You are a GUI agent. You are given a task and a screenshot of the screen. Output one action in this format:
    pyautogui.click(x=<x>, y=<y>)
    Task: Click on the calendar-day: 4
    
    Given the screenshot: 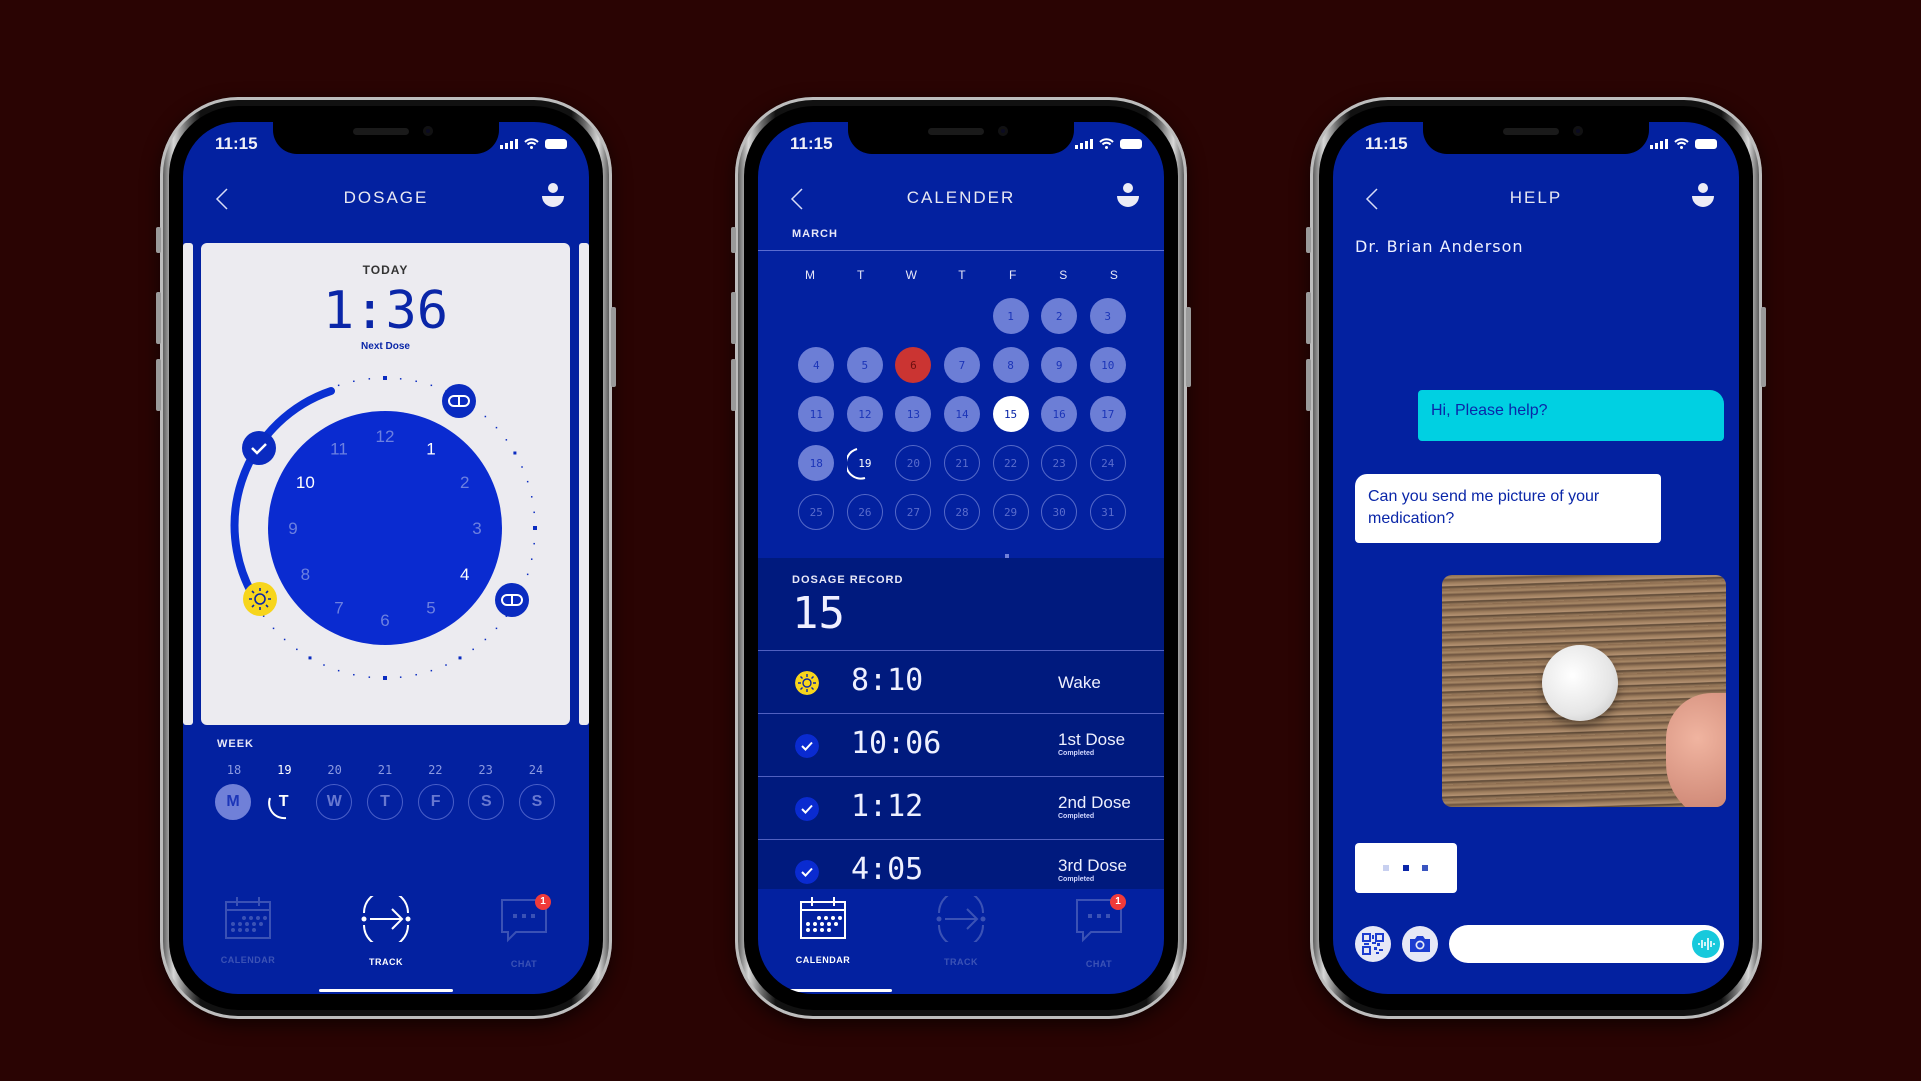 What is the action you would take?
    pyautogui.click(x=816, y=365)
    